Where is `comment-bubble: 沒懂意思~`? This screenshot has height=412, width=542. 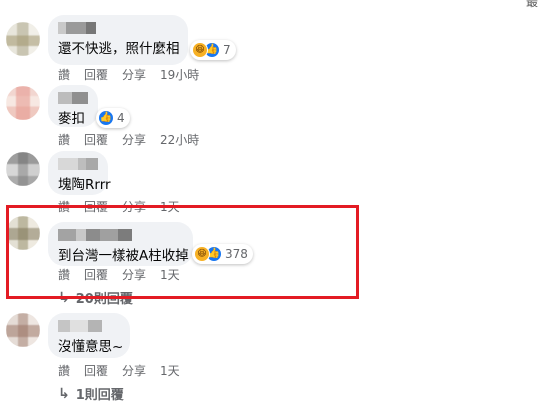
comment-bubble: 沒懂意思~ is located at coordinates (89, 335).